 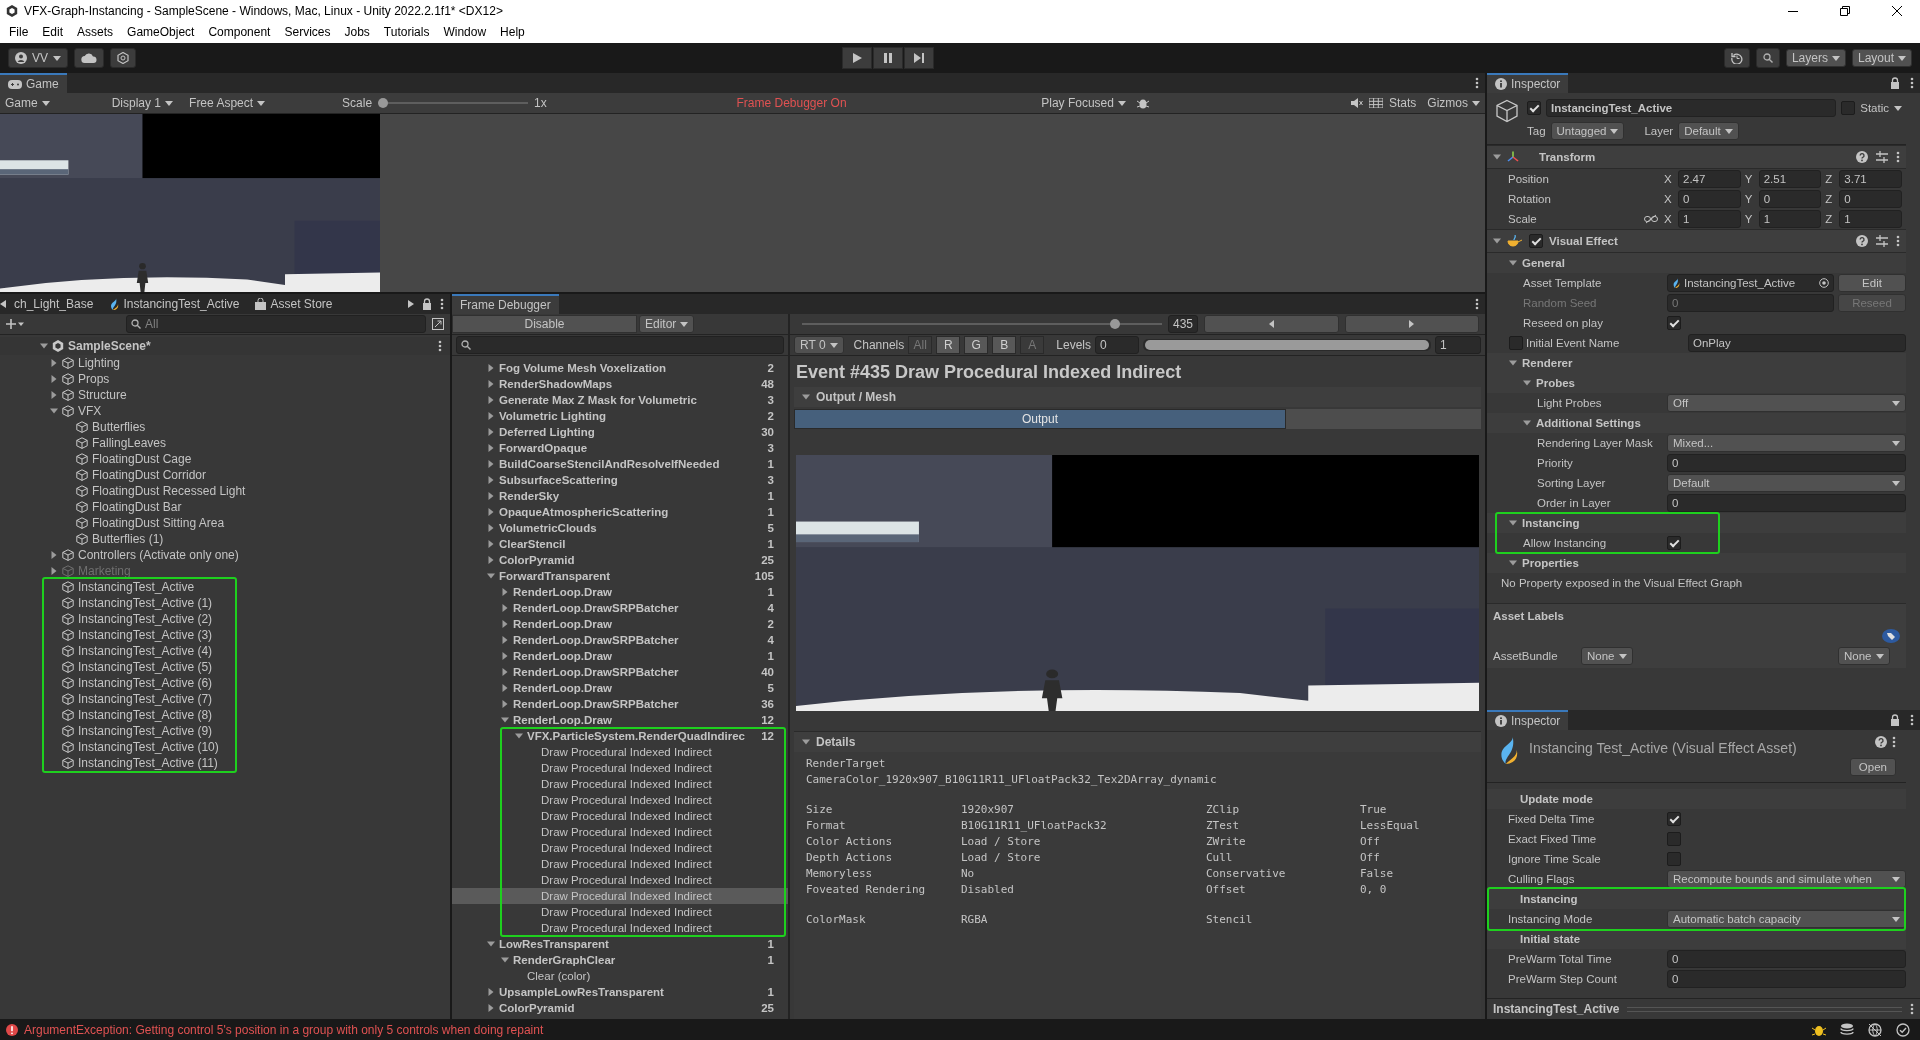 I want to click on hierarchy-item: Structure, so click(x=225, y=395).